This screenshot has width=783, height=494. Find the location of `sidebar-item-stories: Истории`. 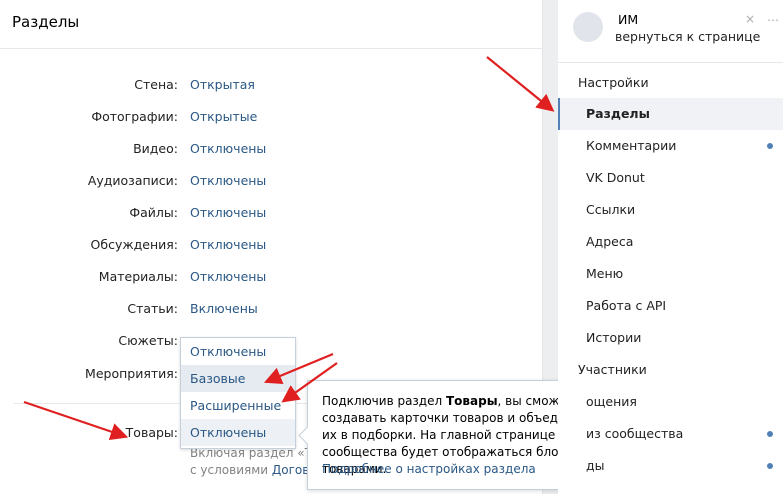

sidebar-item-stories: Истории is located at coordinates (670, 338).